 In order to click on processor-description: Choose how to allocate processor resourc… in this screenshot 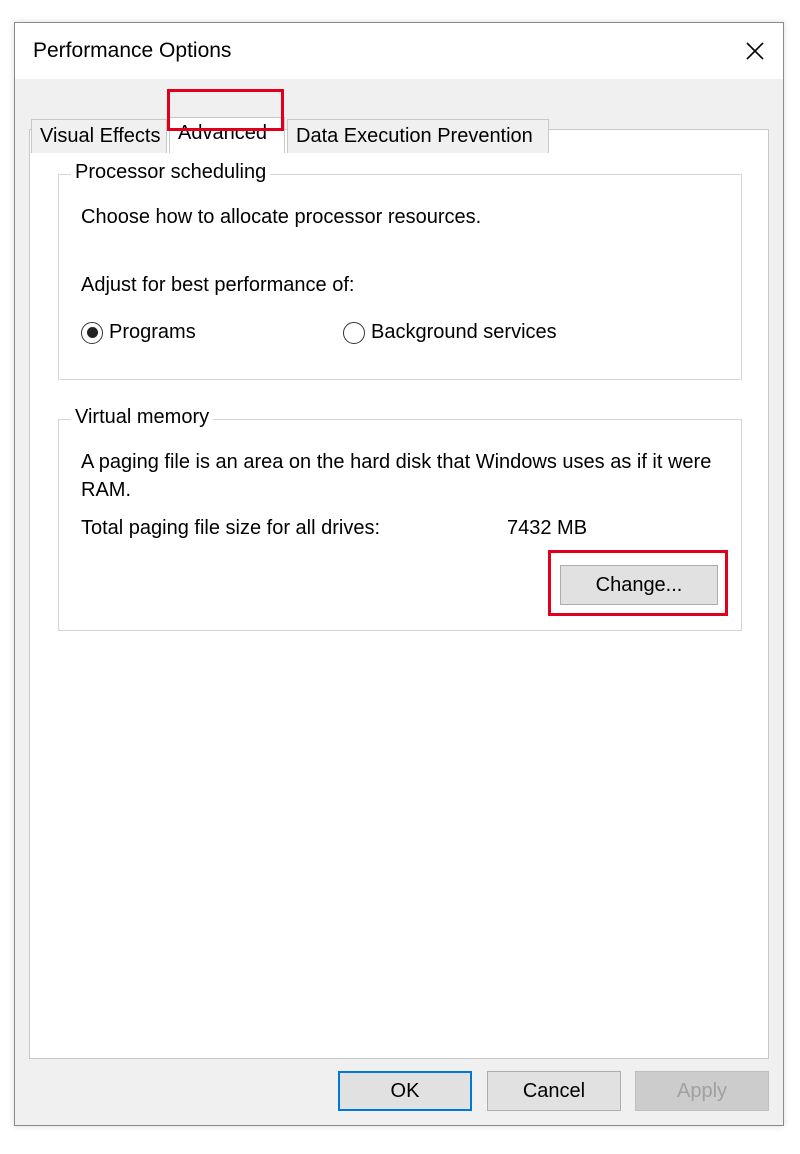, I will do `click(281, 217)`.